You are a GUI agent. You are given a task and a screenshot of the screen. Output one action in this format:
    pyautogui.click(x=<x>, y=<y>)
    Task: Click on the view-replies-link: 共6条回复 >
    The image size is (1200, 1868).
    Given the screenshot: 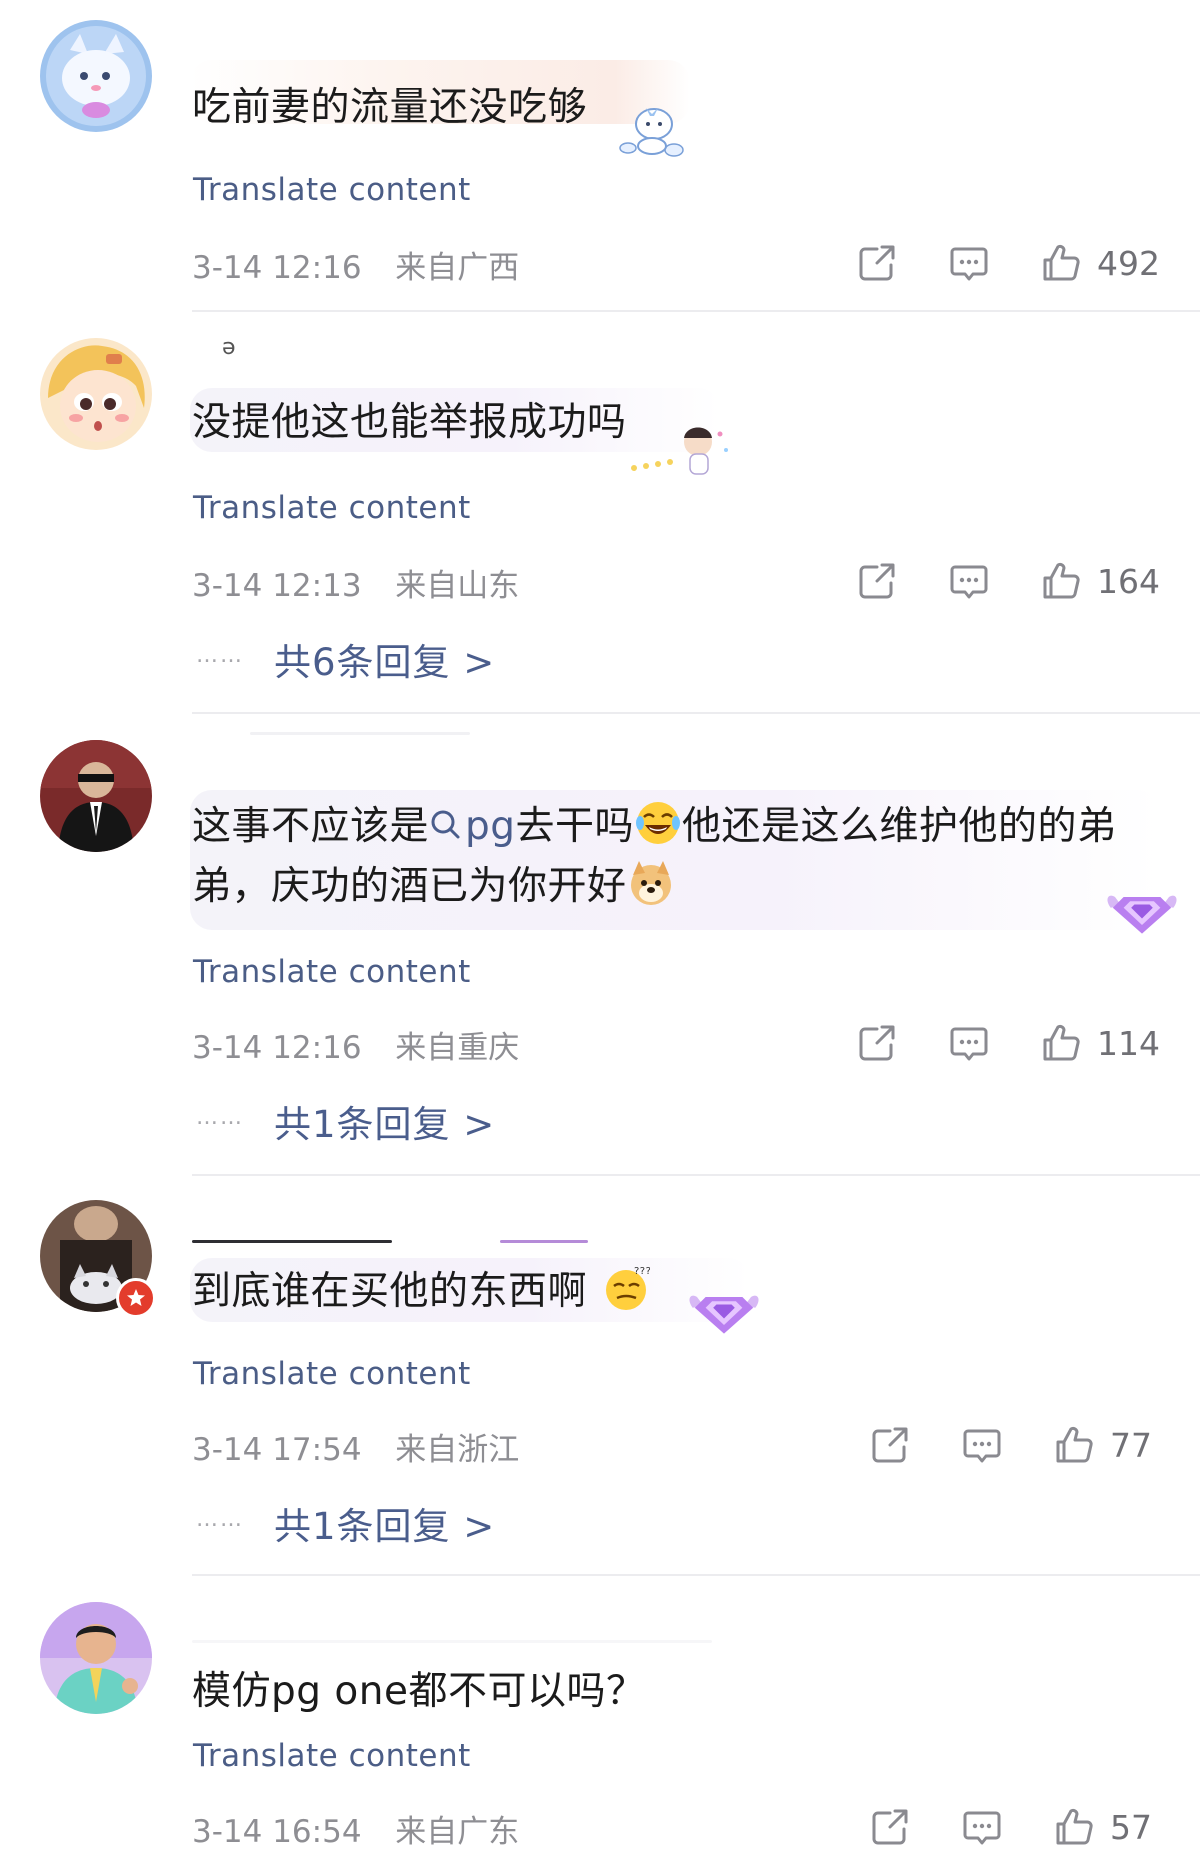 What is the action you would take?
    pyautogui.click(x=384, y=659)
    